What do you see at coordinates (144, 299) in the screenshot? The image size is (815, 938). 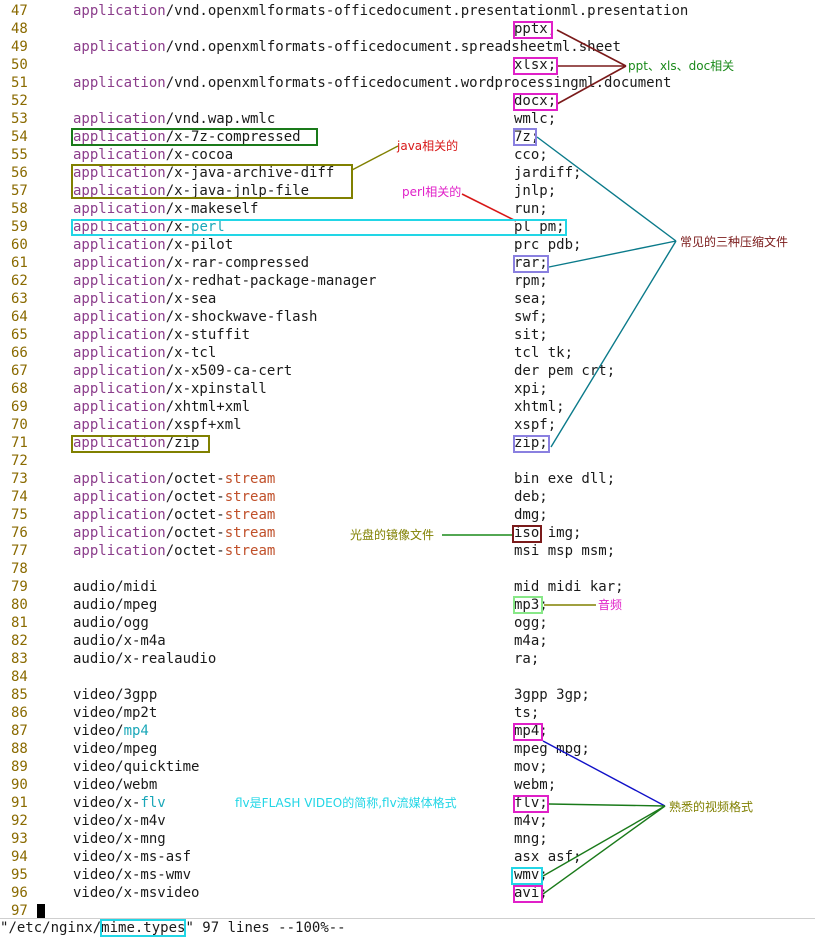 I see `mime-type: application/x-sea` at bounding box center [144, 299].